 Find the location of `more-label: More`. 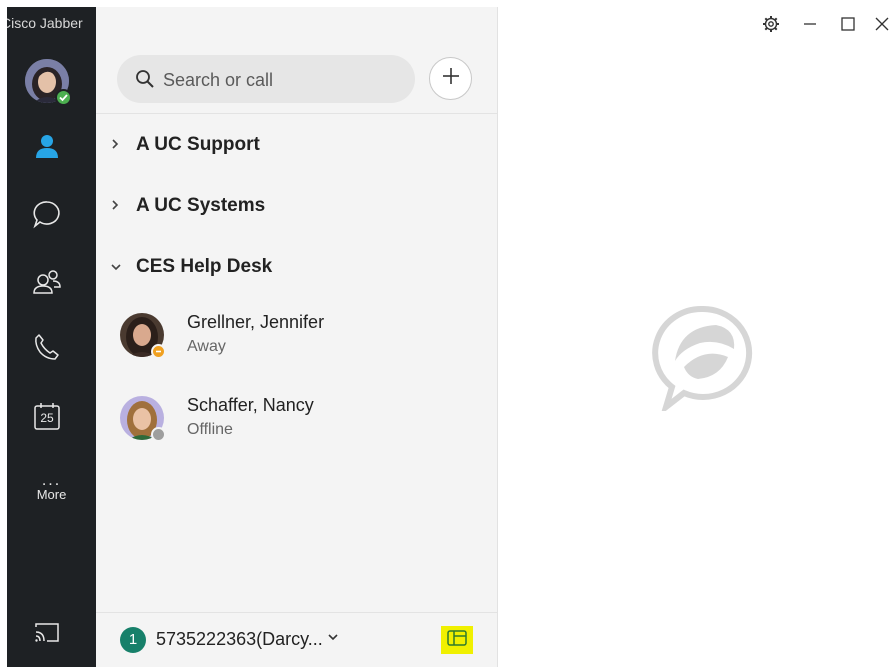

more-label: More is located at coordinates (51, 494).